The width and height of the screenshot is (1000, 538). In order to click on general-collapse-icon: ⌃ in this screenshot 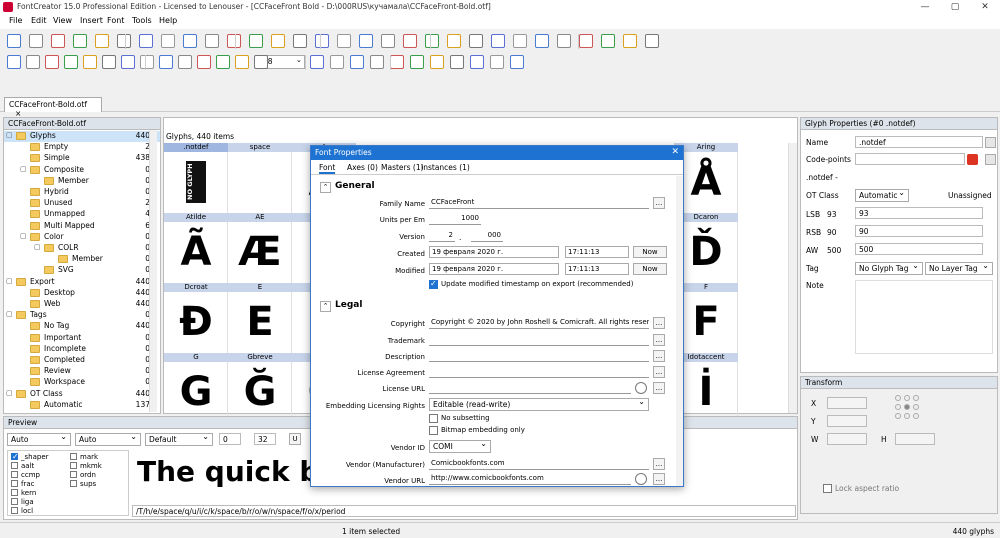, I will do `click(325, 187)`.